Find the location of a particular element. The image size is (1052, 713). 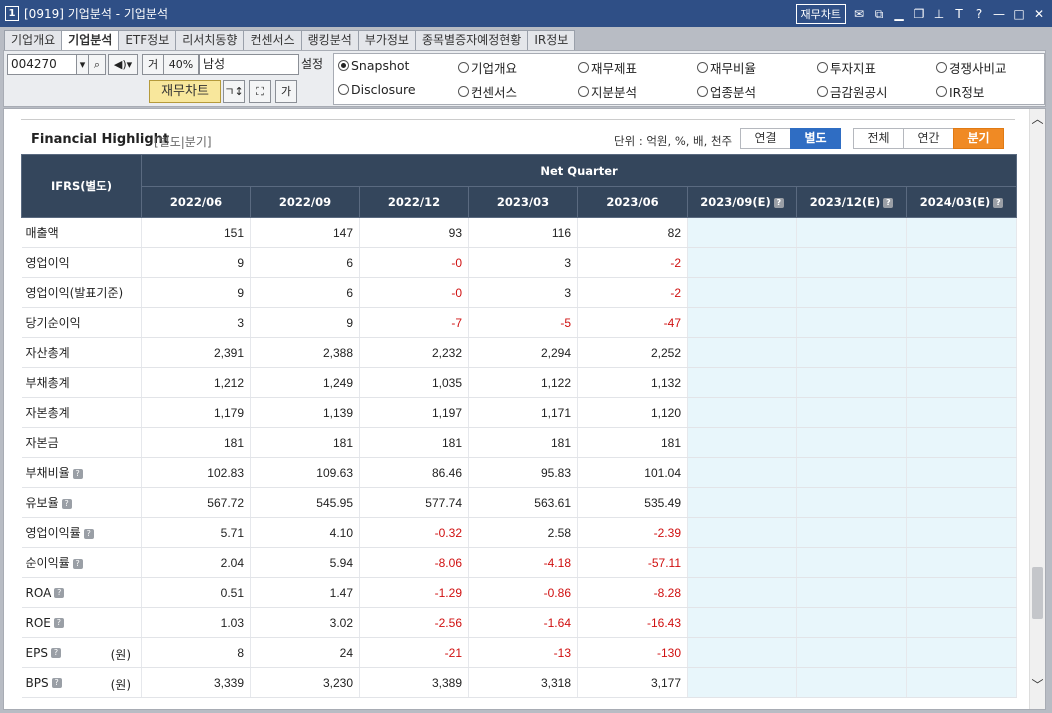

text-size-icon: ㄱ↕ is located at coordinates (234, 91).